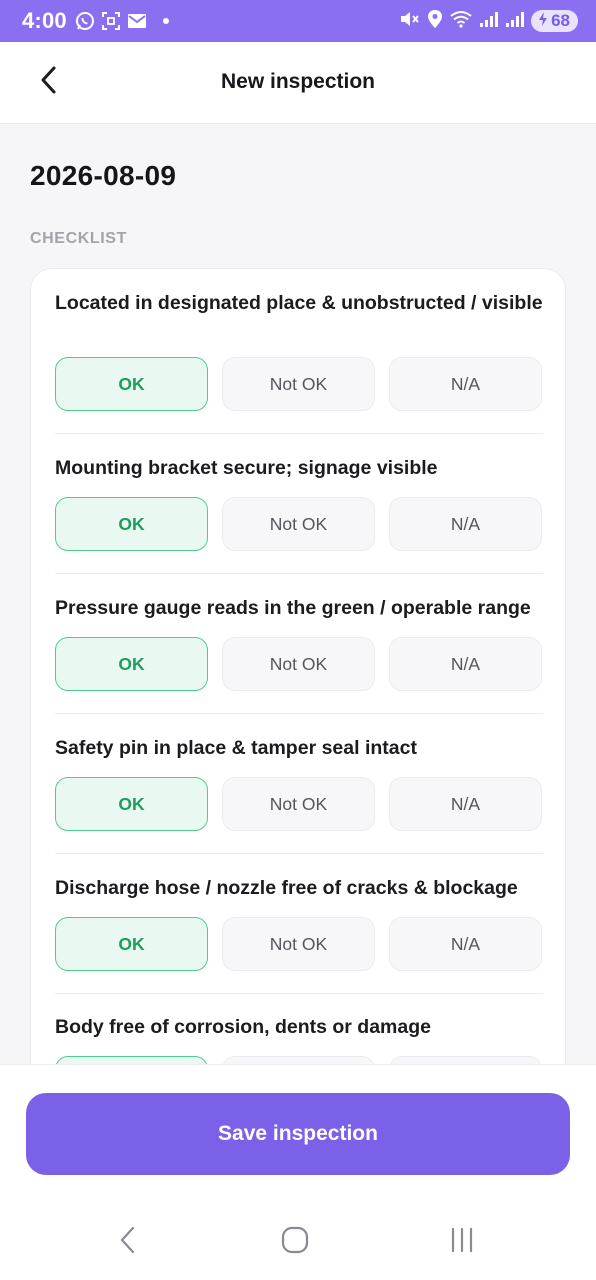 The height and width of the screenshot is (1280, 596). I want to click on battery-level: 68, so click(560, 20).